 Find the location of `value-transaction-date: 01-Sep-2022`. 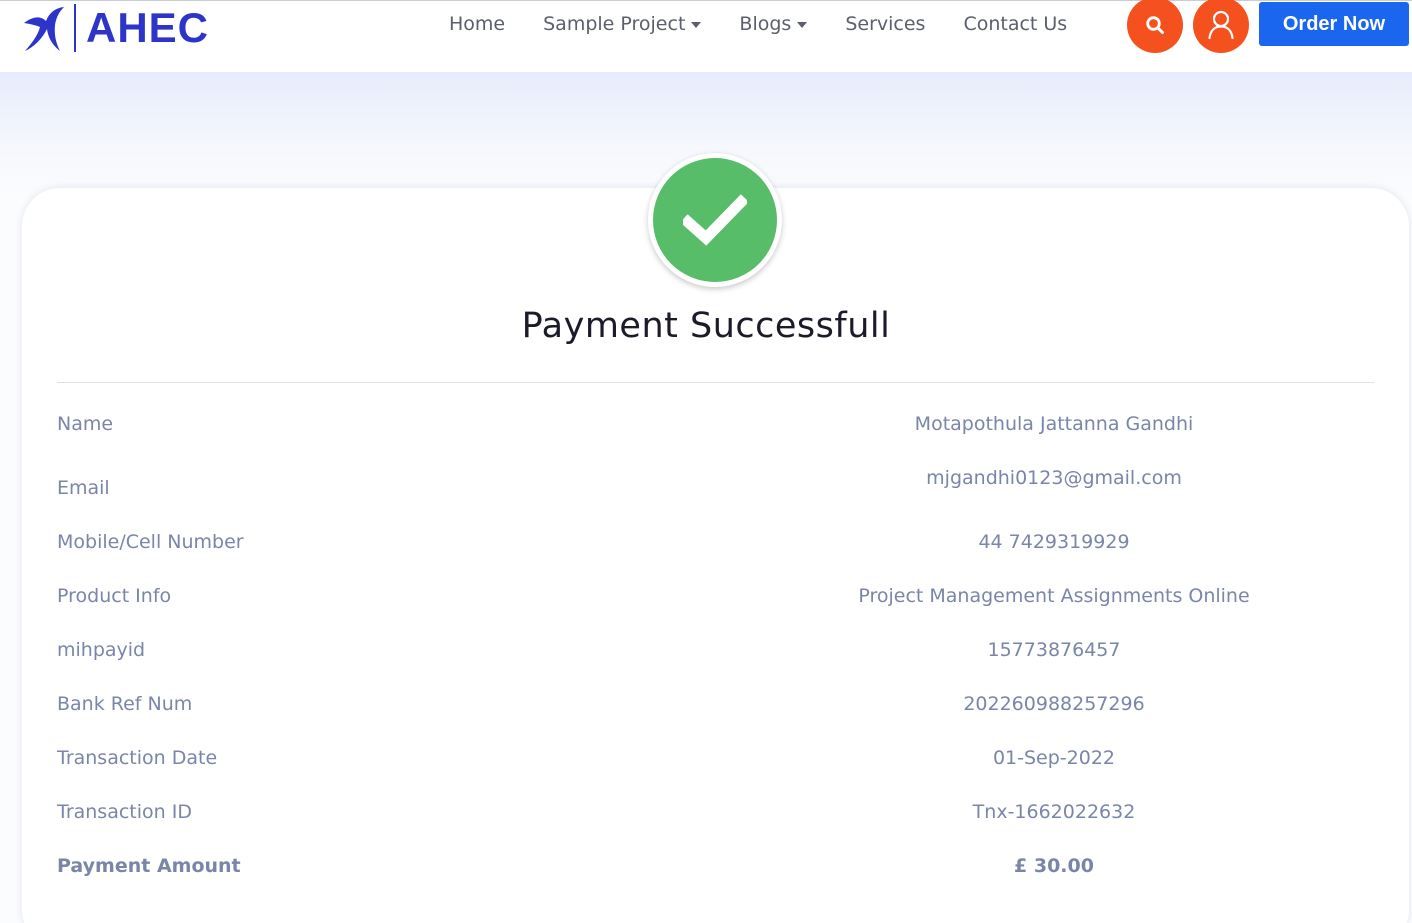

value-transaction-date: 01-Sep-2022 is located at coordinates (1054, 758).